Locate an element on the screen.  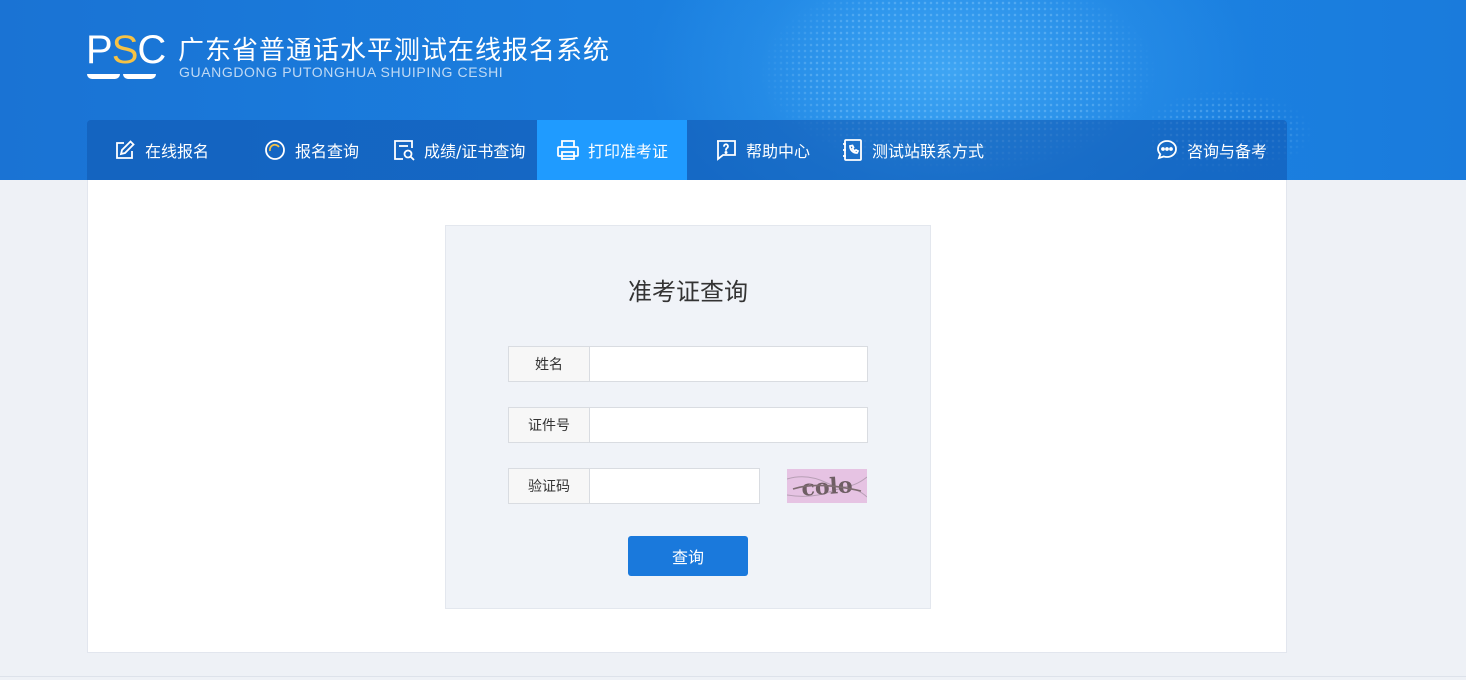
nav-label: 报名查询 is located at coordinates (327, 151).